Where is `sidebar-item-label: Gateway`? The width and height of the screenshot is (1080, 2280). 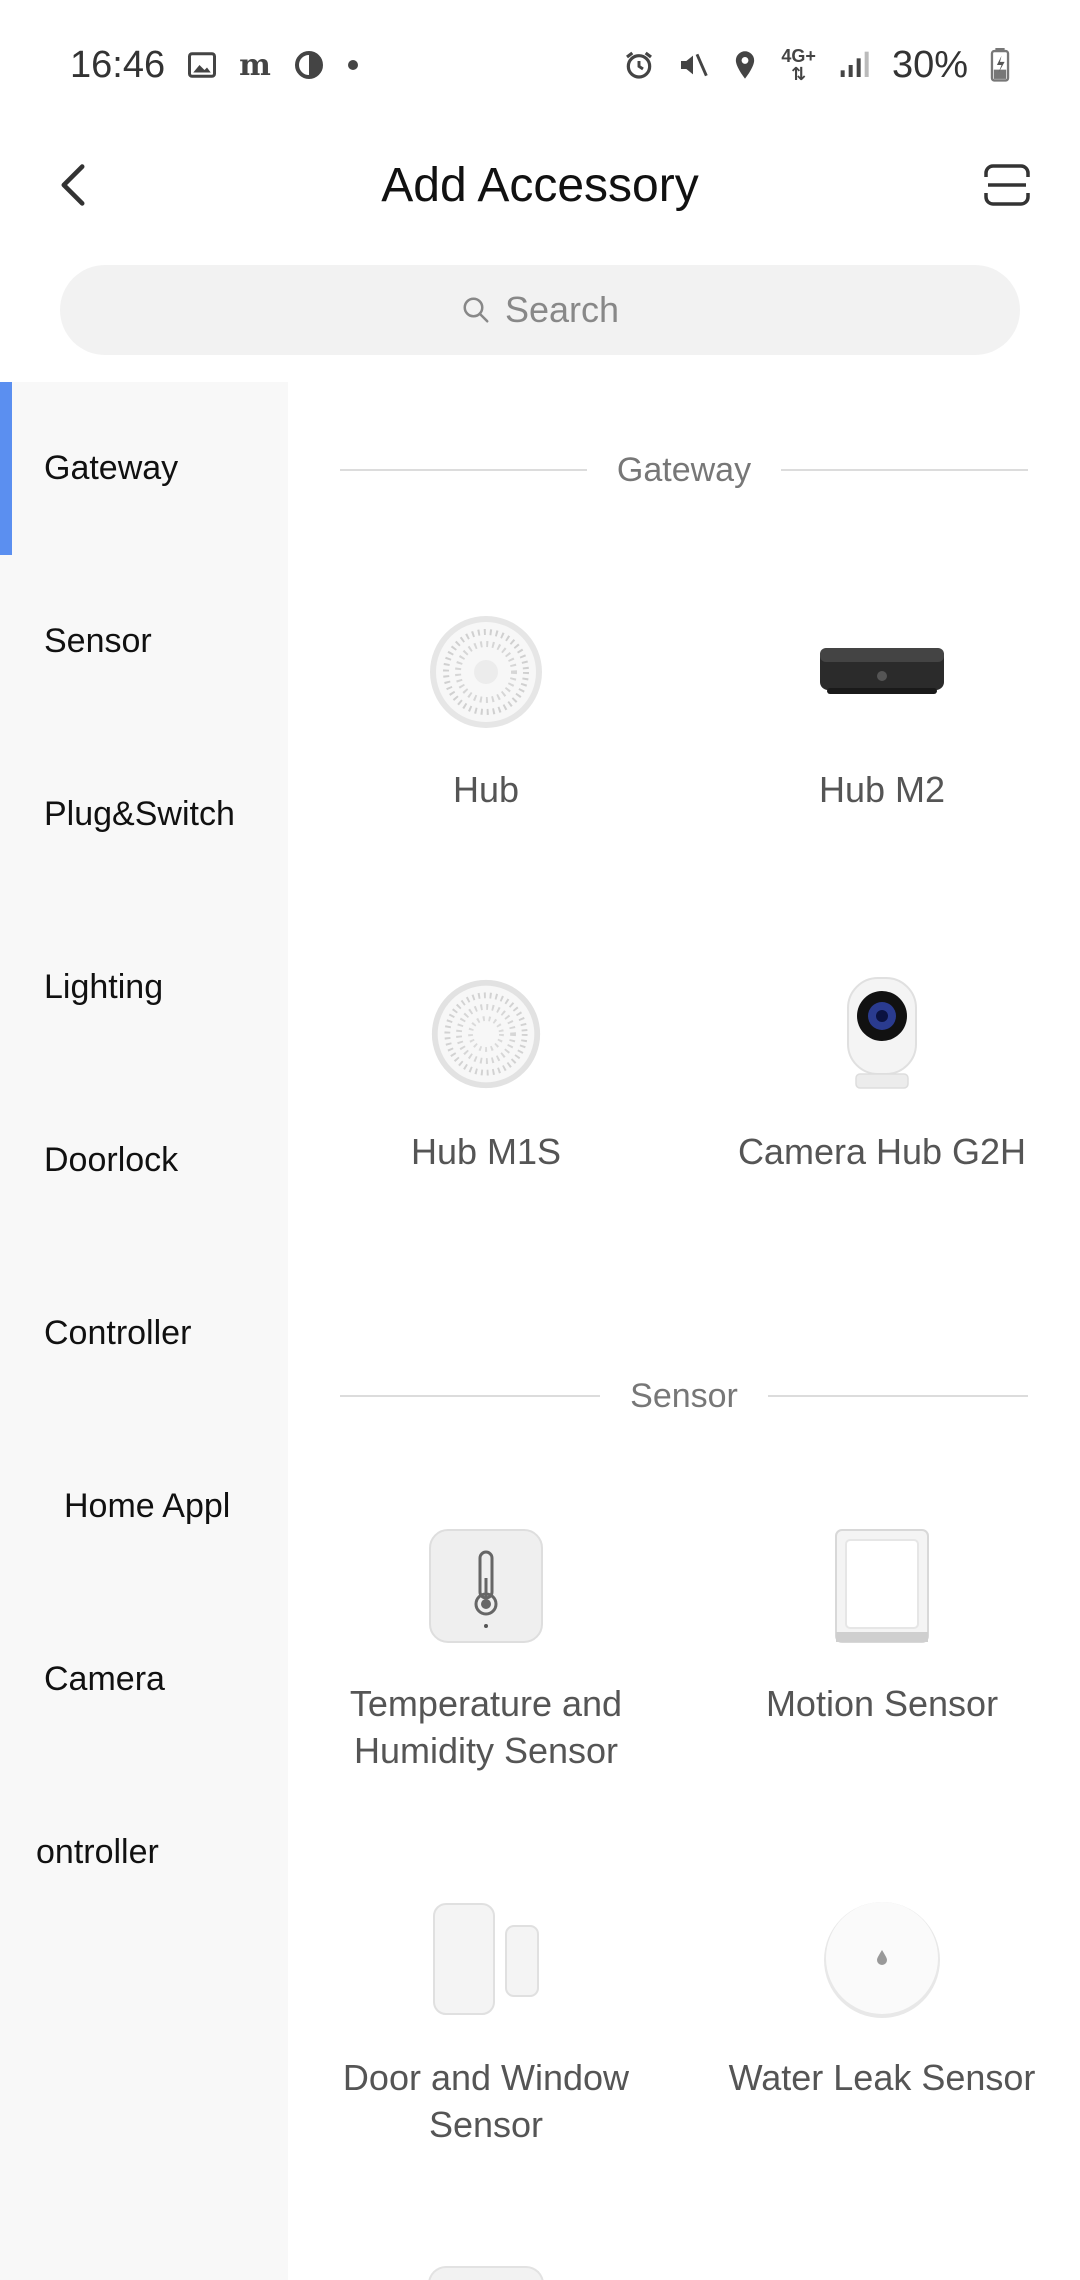
sidebar-item-label: Gateway is located at coordinates (111, 468).